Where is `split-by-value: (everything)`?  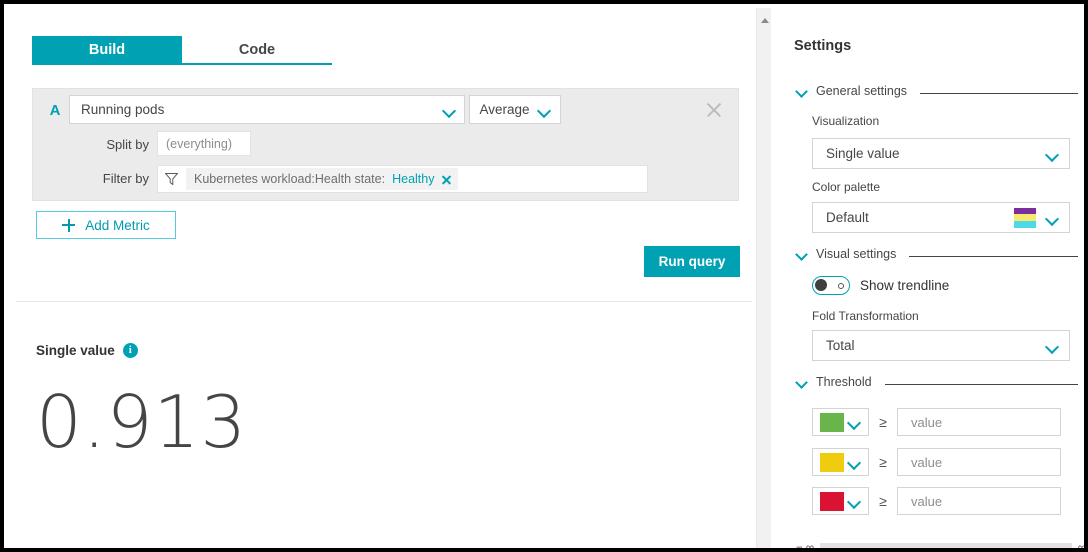 split-by-value: (everything) is located at coordinates (199, 143).